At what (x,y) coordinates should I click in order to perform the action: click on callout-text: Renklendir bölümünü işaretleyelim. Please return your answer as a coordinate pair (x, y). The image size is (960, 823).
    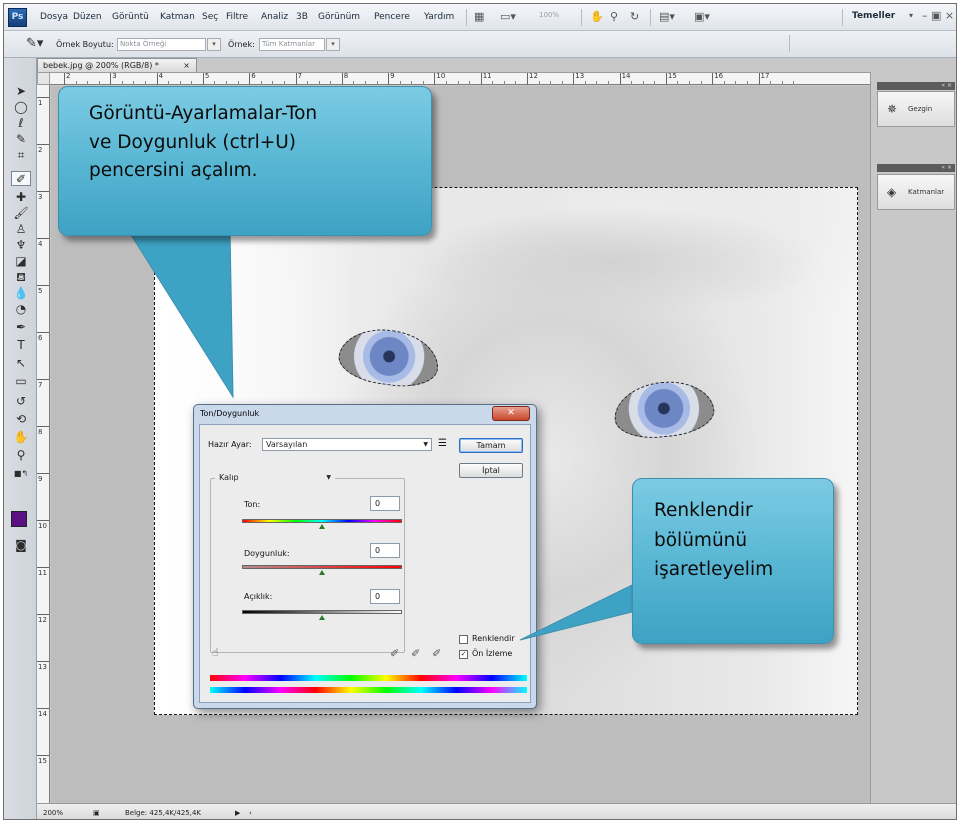
    Looking at the image, I should click on (713, 540).